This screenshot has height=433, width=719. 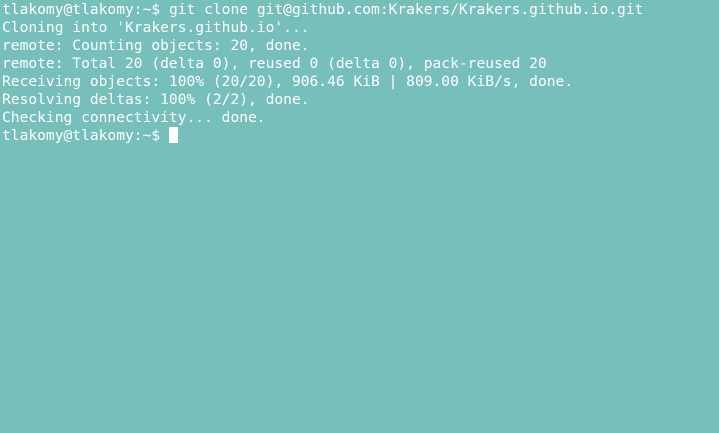 I want to click on output-line: Checking connectivity... done., so click(x=134, y=117).